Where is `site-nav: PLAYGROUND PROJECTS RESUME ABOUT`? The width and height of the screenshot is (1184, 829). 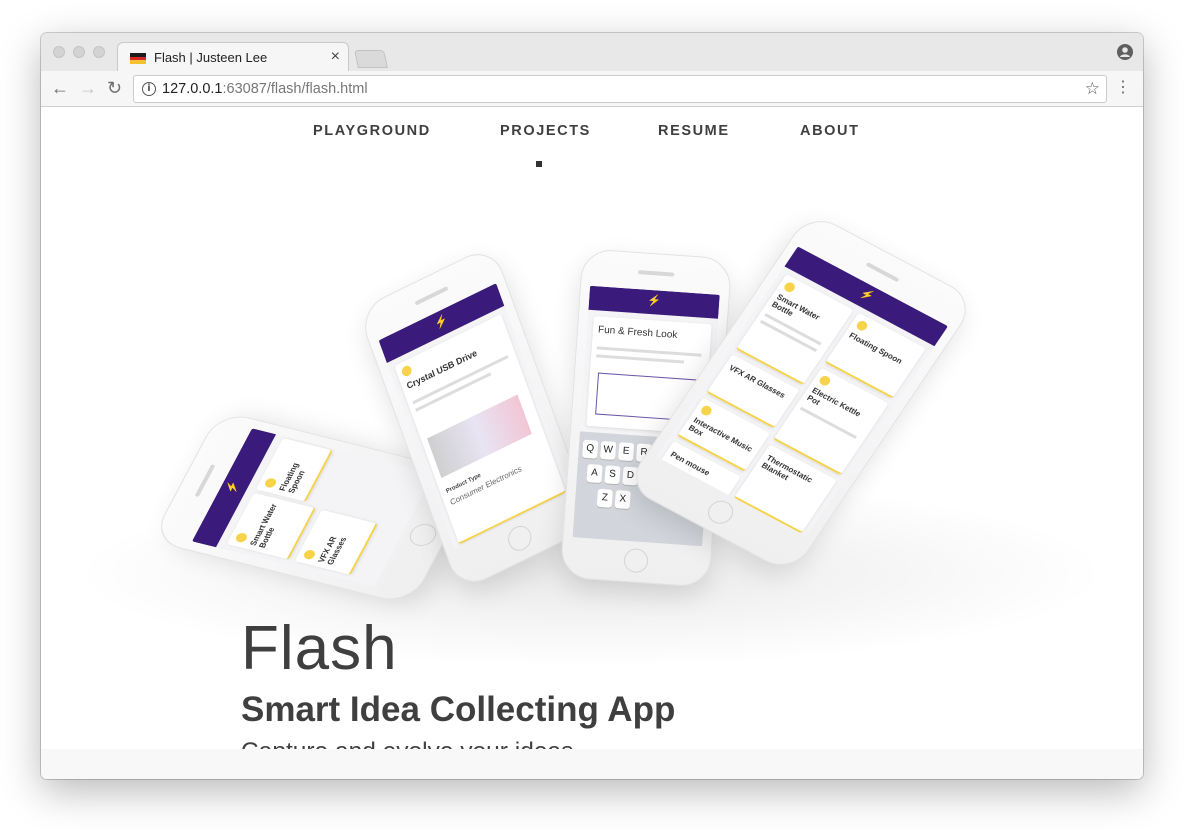
site-nav: PLAYGROUND PROJECTS RESUME ABOUT is located at coordinates (592, 145).